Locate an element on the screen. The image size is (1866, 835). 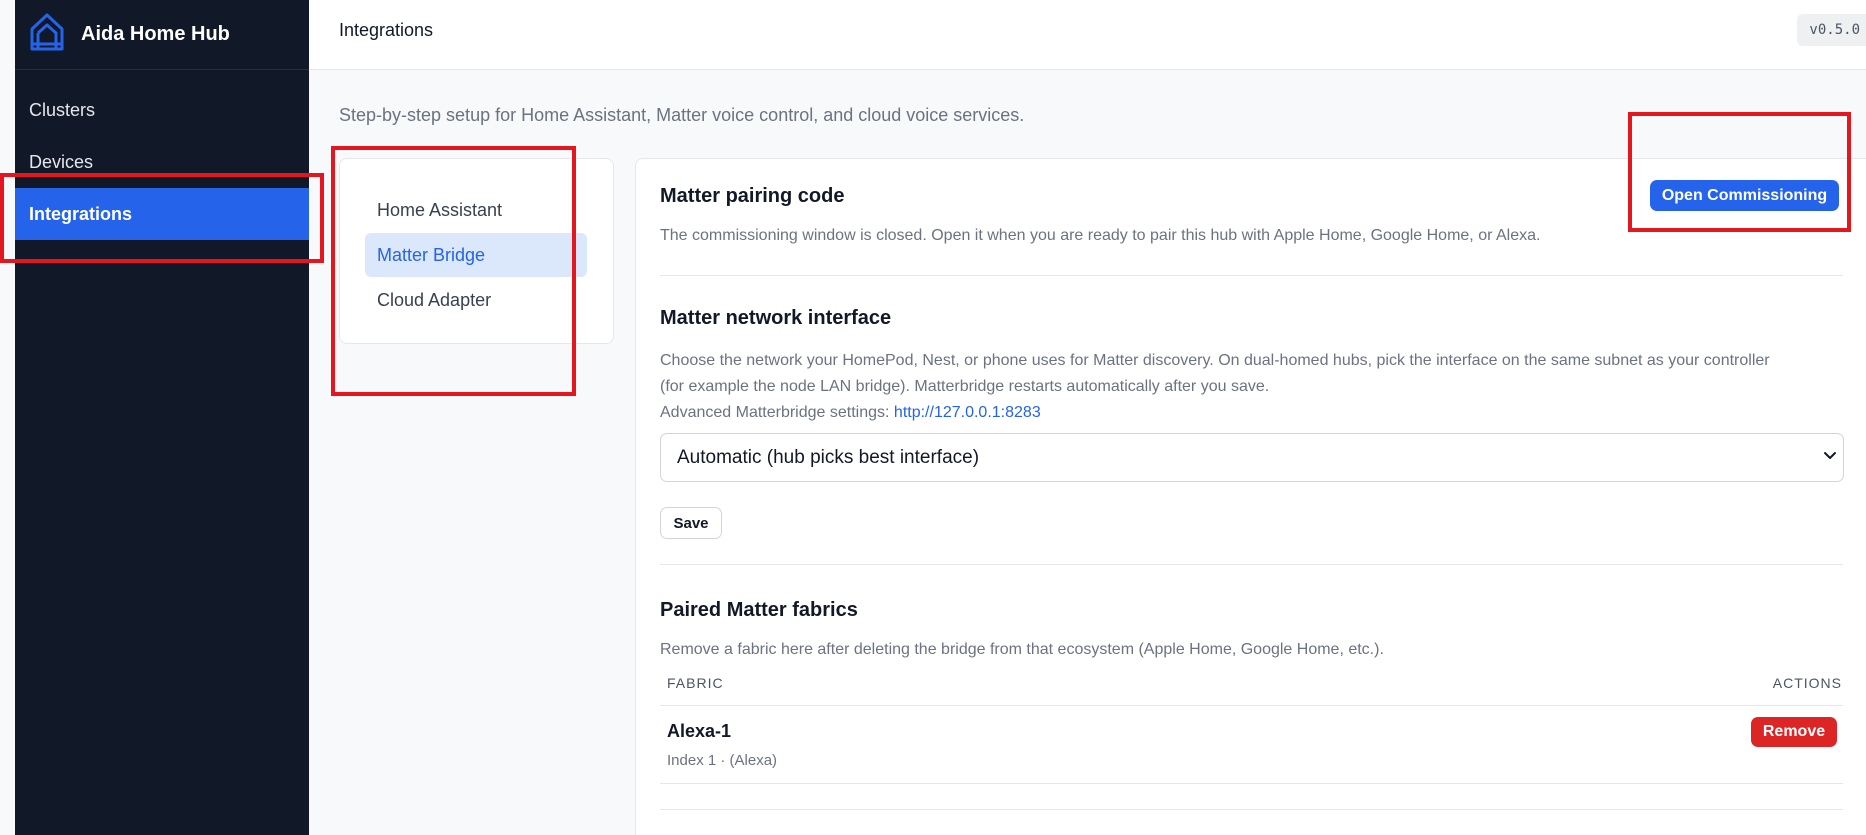
subnav-item-home-assistant: Home Assistant is located at coordinates (476, 210).